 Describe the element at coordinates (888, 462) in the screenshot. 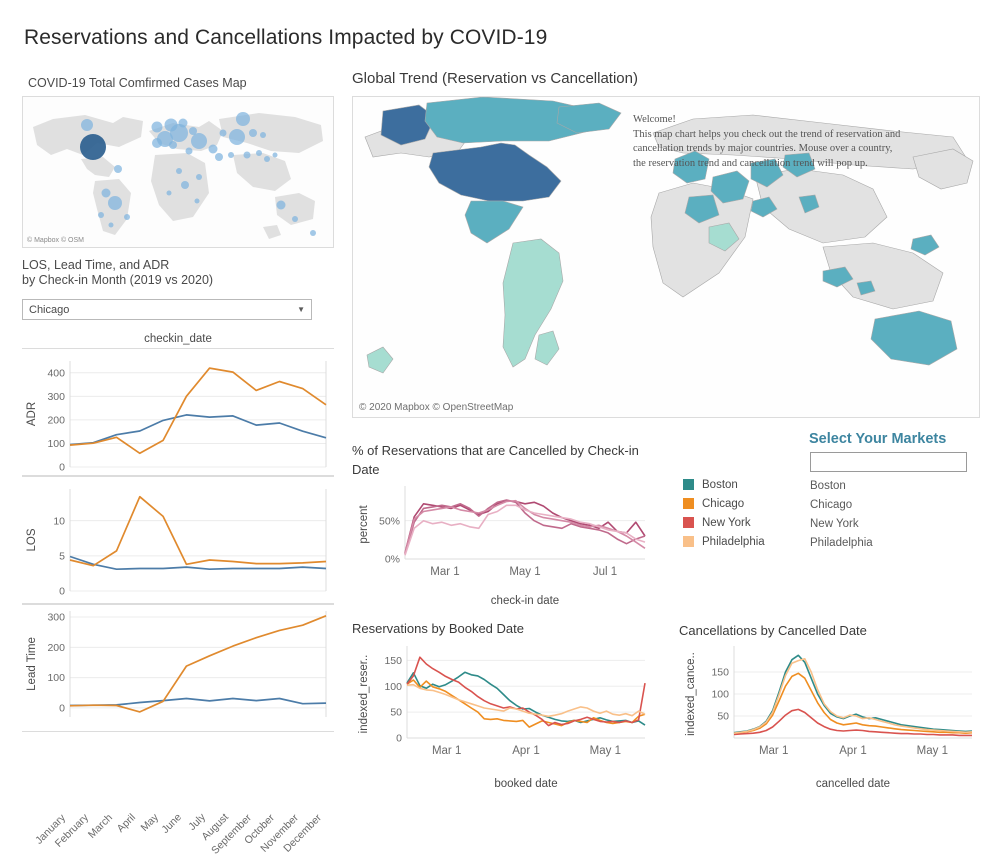

I see `markets-search-input` at that location.